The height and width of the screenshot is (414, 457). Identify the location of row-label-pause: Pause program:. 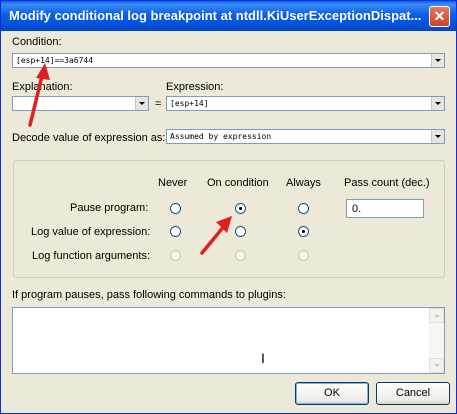
(109, 208).